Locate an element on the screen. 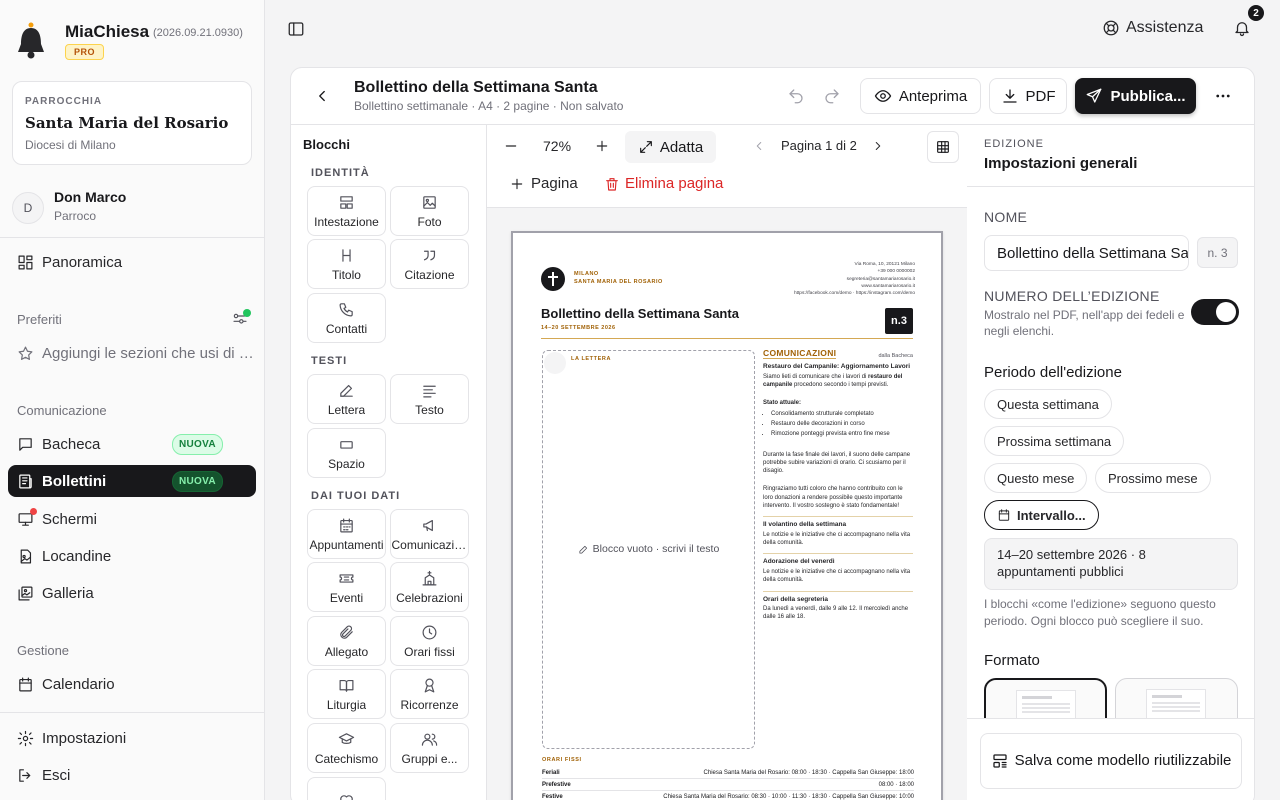 Image resolution: width=1280 pixels, height=800 pixels. period-next-week: Prossima settimana is located at coordinates (1054, 441).